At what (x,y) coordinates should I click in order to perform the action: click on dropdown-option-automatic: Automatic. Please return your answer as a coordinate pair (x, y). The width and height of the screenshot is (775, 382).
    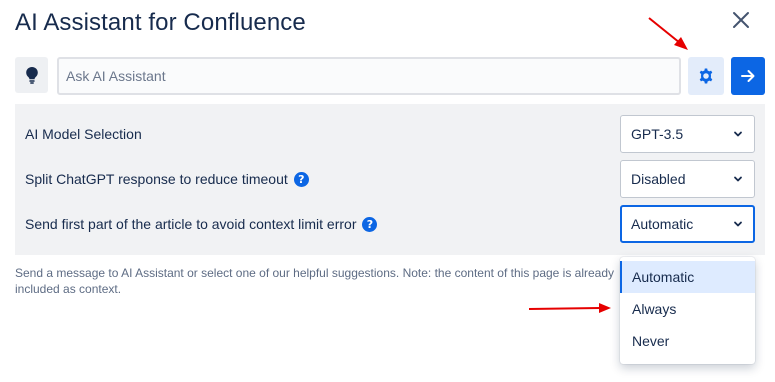
    Looking at the image, I should click on (687, 277).